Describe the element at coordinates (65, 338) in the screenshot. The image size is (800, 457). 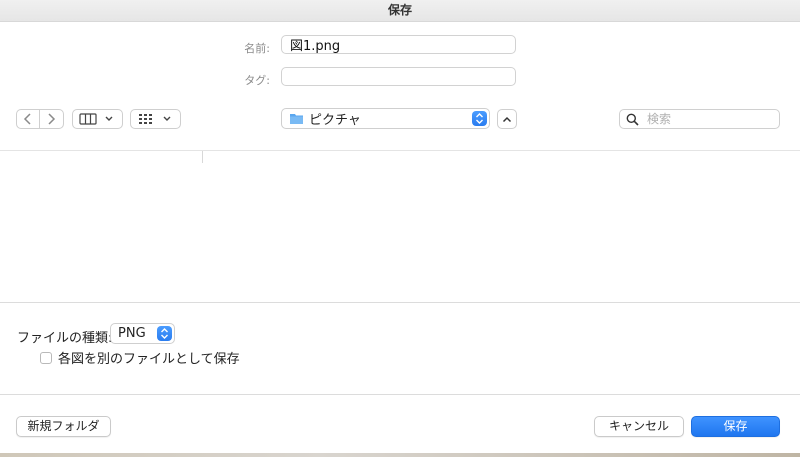
I see `file-type-label: ファイルの種類:` at that location.